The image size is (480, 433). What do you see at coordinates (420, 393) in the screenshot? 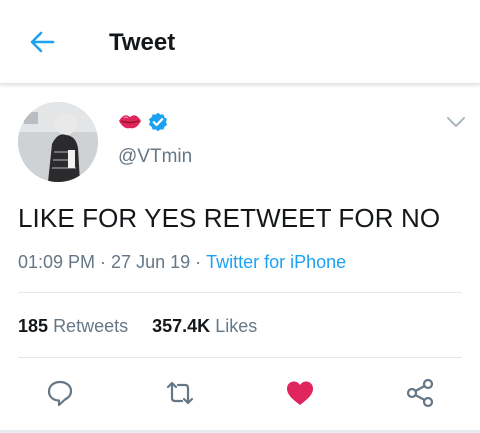
I see `share-icon` at bounding box center [420, 393].